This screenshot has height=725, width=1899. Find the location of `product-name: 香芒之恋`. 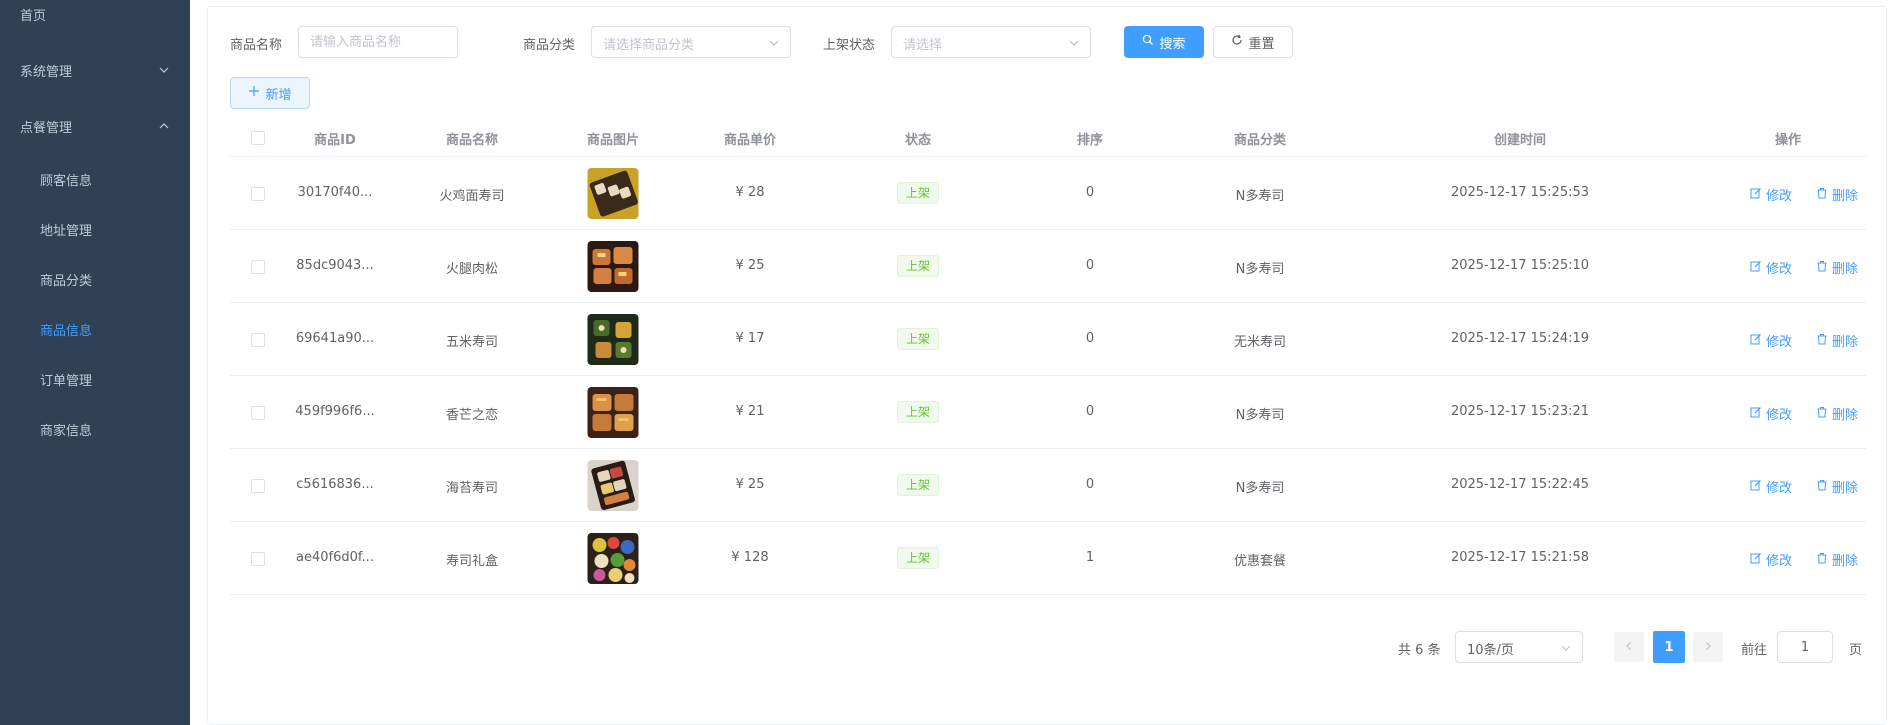

product-name: 香芒之恋 is located at coordinates (472, 415).